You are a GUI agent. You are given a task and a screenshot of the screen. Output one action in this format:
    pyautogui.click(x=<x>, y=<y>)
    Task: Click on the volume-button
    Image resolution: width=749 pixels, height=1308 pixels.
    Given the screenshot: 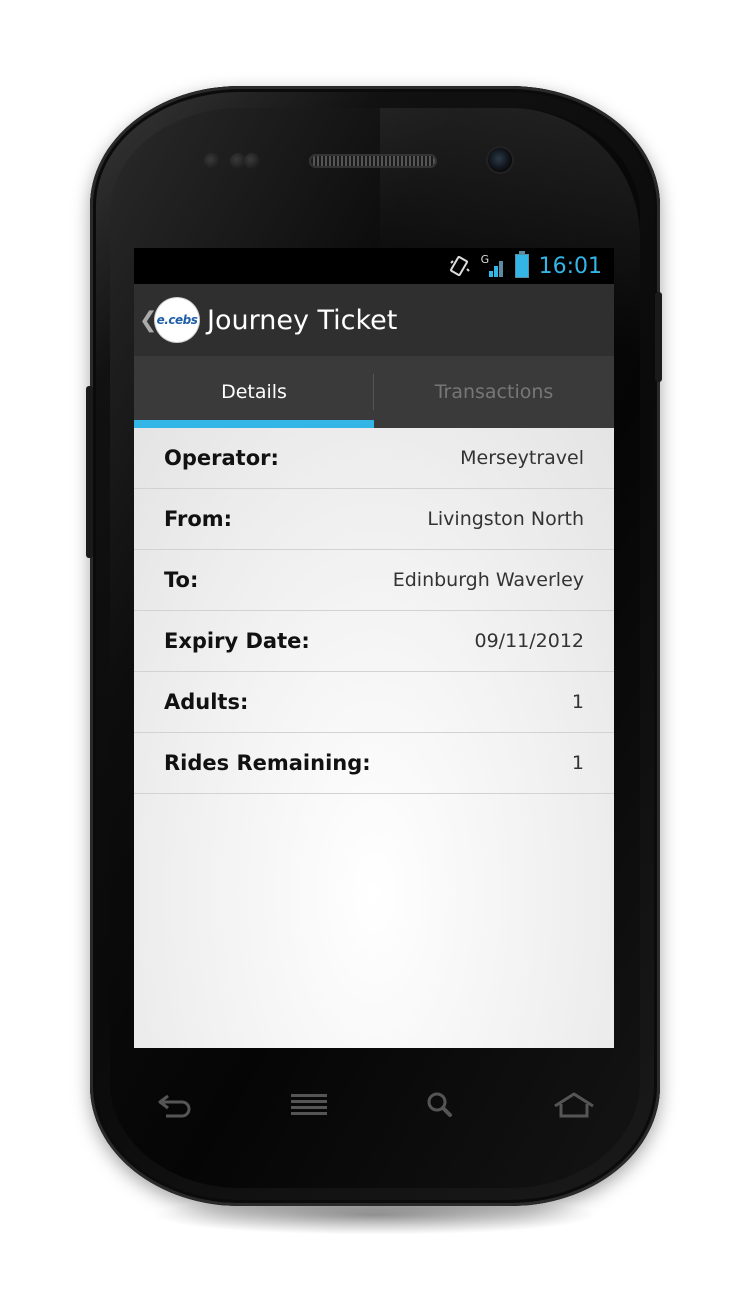 What is the action you would take?
    pyautogui.click(x=89, y=472)
    